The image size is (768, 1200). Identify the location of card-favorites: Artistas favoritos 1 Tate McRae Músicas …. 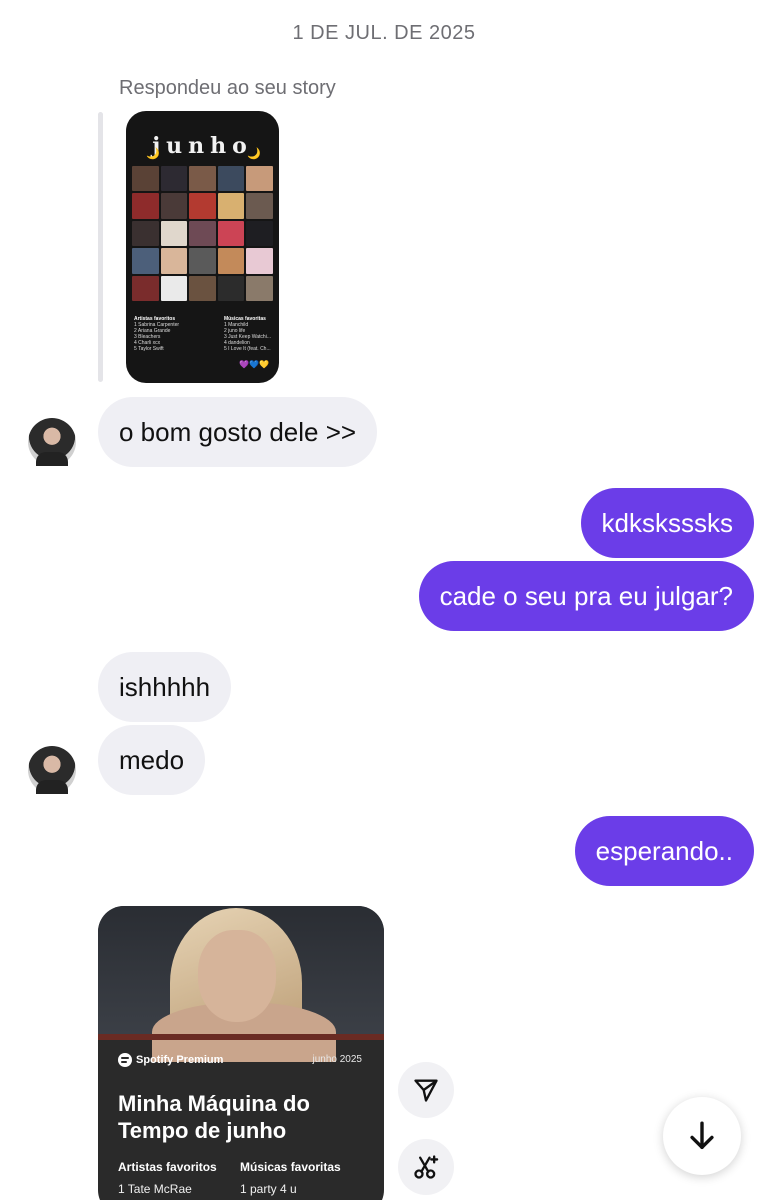
(230, 1178).